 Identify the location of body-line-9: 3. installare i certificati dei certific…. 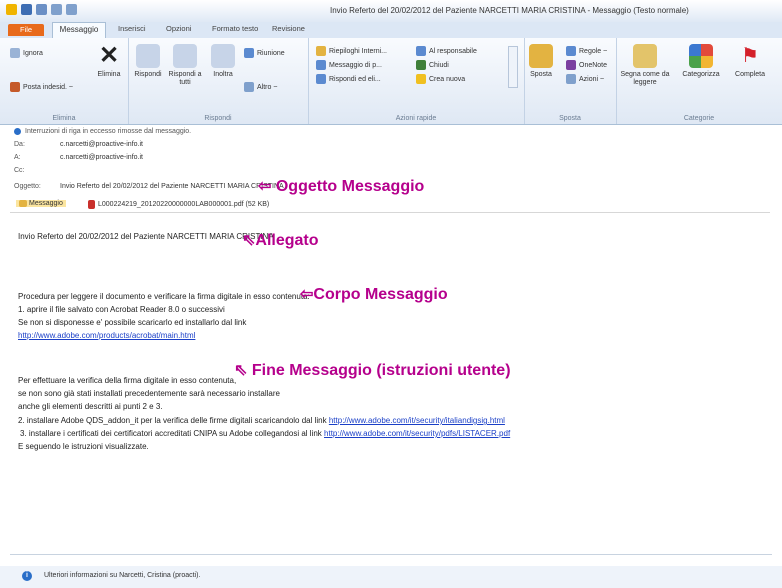
(265, 433).